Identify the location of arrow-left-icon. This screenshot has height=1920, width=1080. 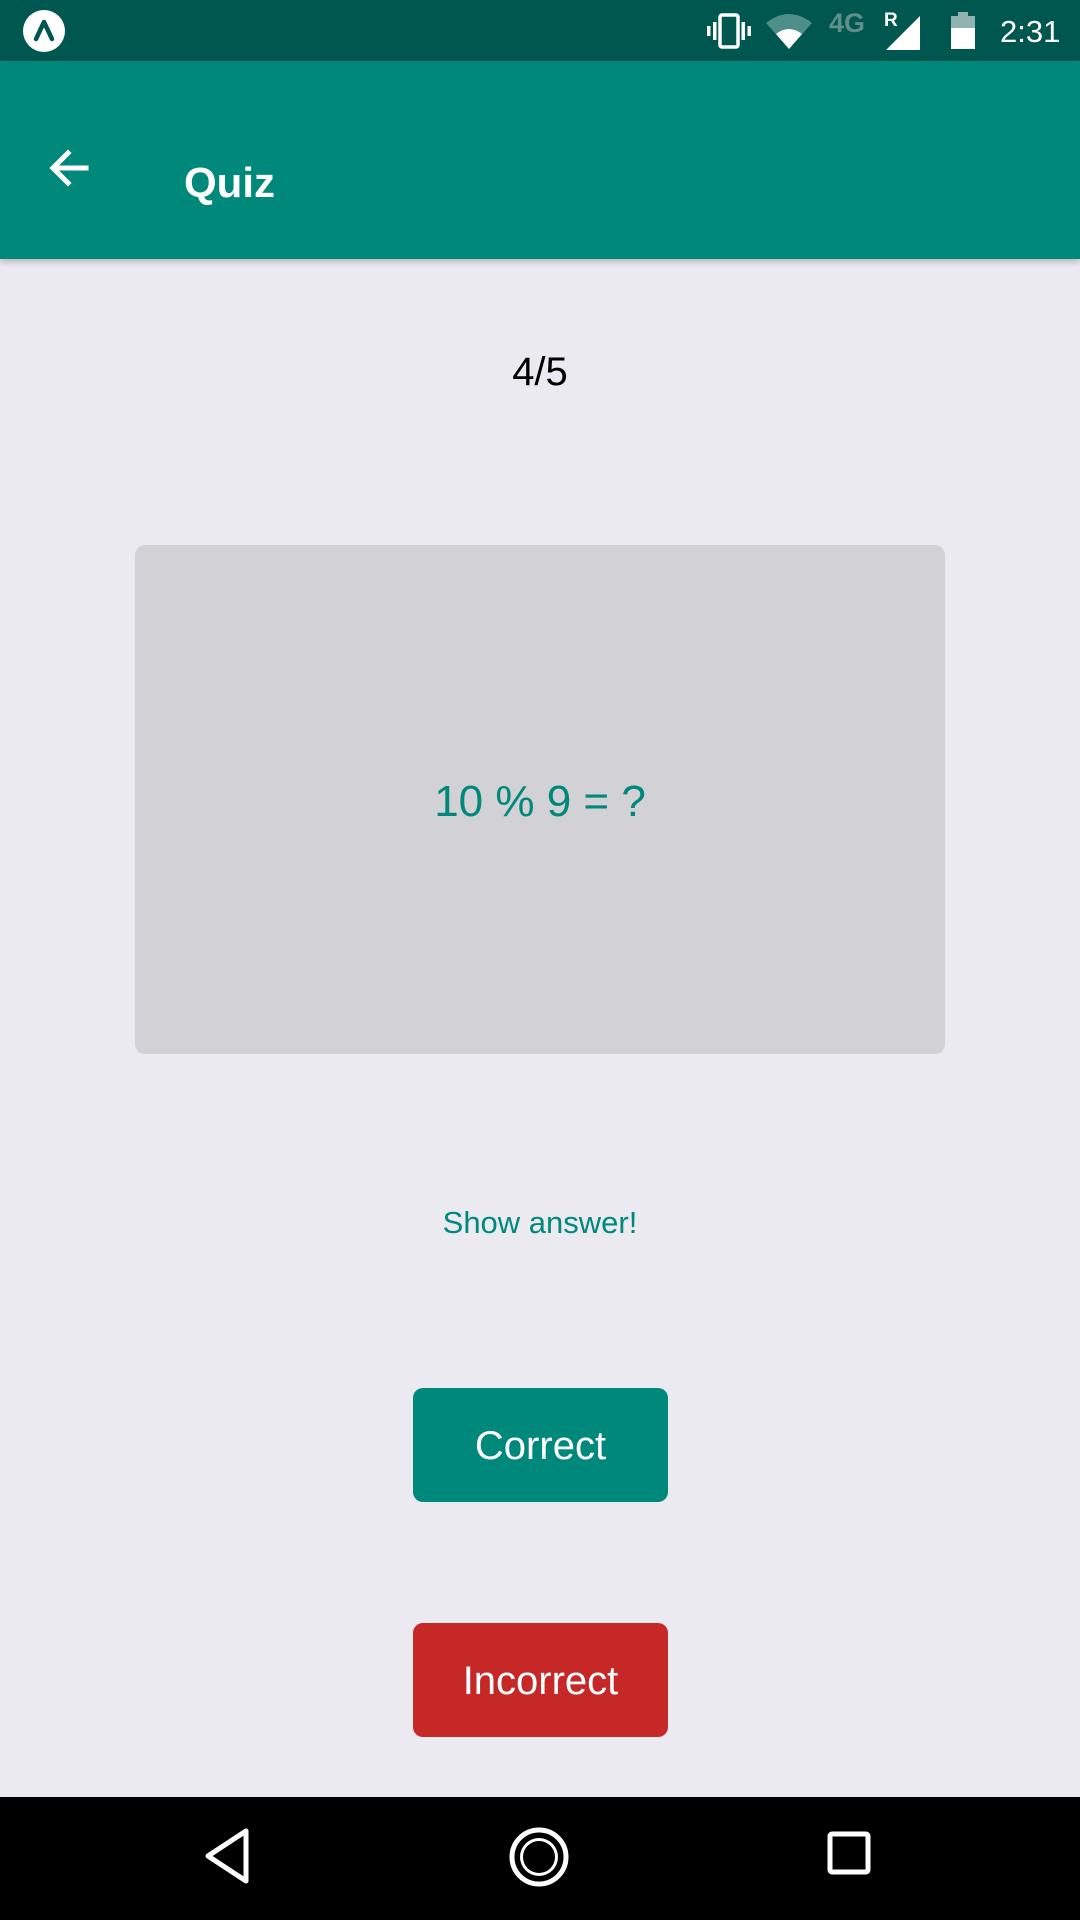
(69, 168).